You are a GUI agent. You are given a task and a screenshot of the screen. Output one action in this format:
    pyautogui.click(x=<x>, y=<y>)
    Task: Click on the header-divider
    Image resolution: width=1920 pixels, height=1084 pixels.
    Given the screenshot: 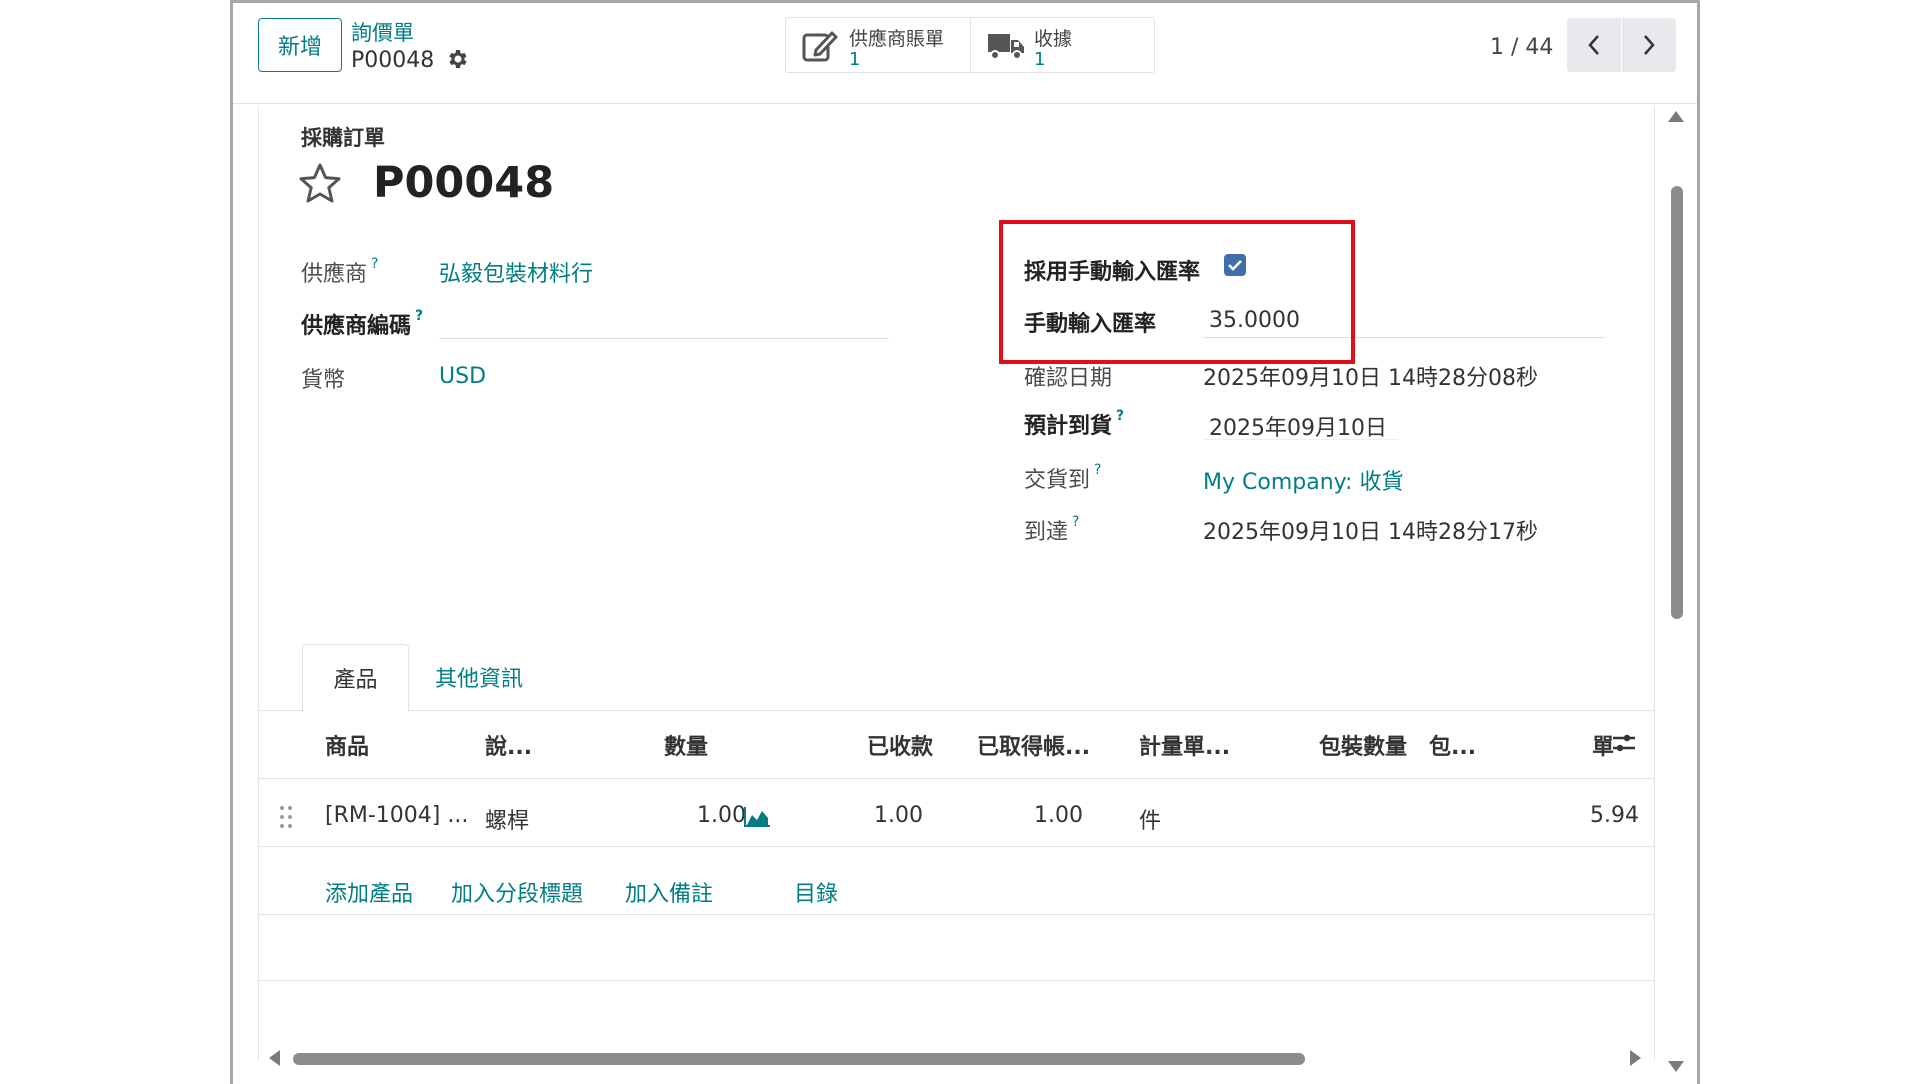 What is the action you would take?
    pyautogui.click(x=956, y=778)
    